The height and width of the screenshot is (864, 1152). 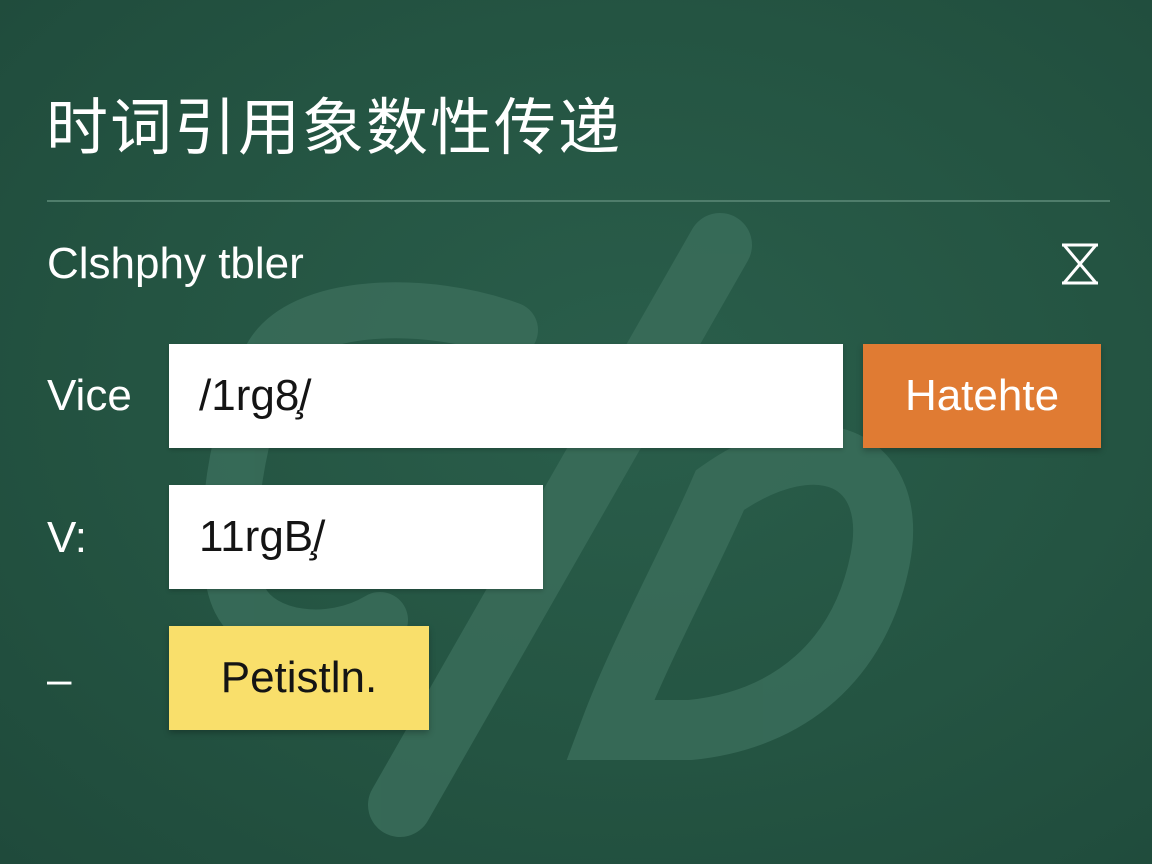 I want to click on v-field: 11rgB̧/, so click(x=356, y=537).